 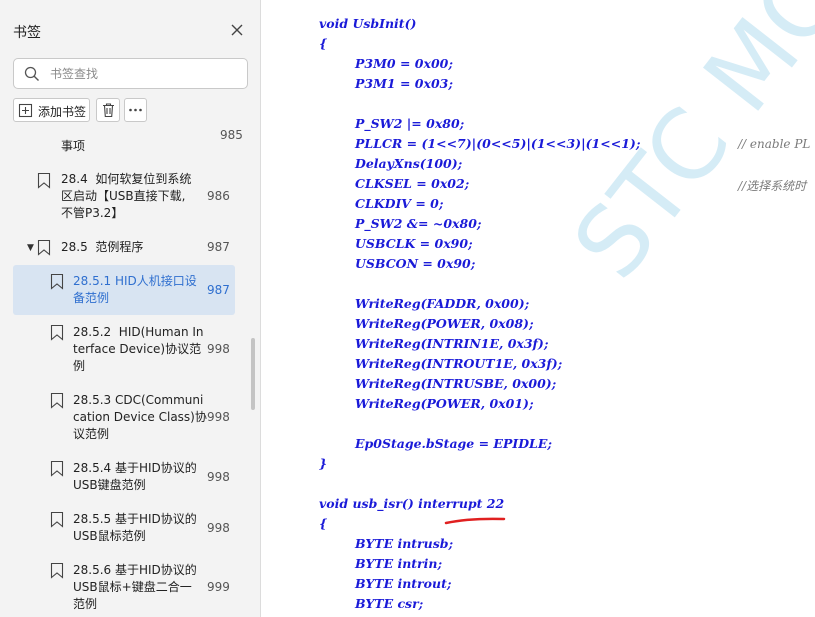 What do you see at coordinates (62, 112) in the screenshot?
I see `add-bookmark-label: 添加书签` at bounding box center [62, 112].